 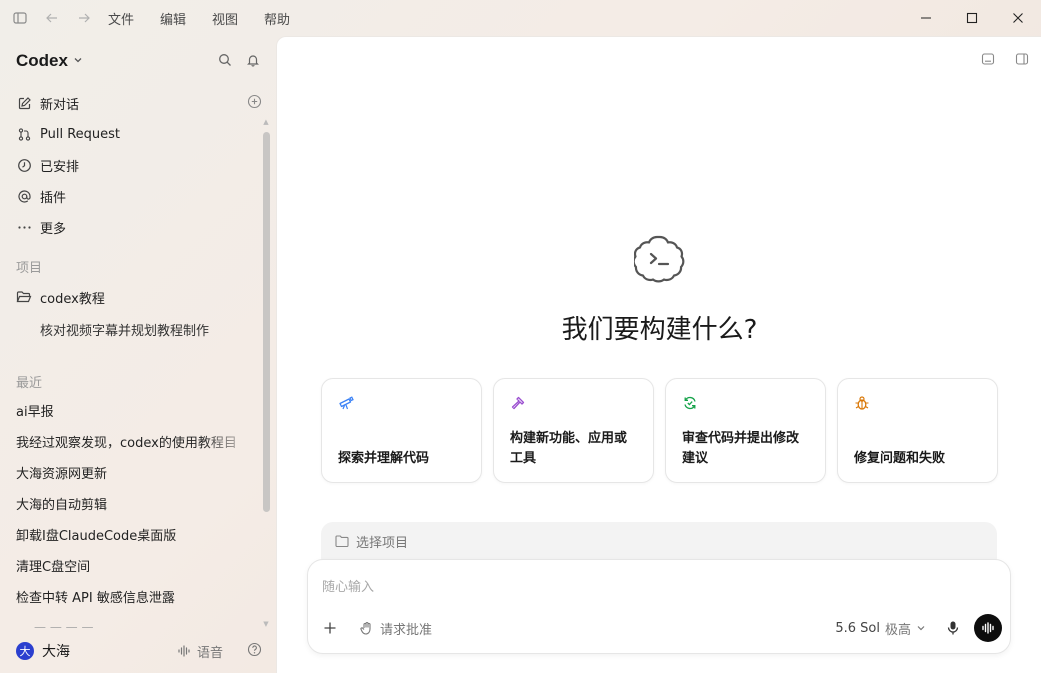 What do you see at coordinates (131, 410) in the screenshot?
I see `list-item: ai早报` at bounding box center [131, 410].